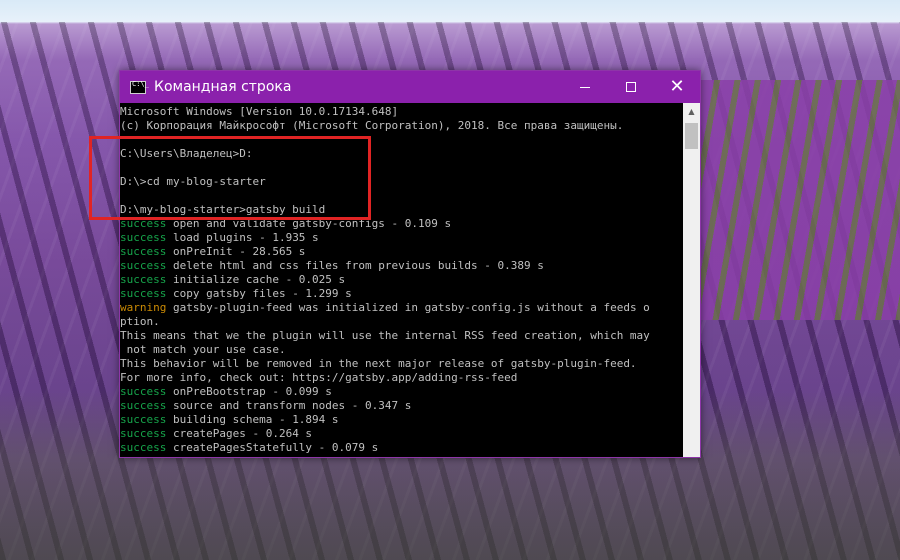  I want to click on minimize-button, so click(585, 87).